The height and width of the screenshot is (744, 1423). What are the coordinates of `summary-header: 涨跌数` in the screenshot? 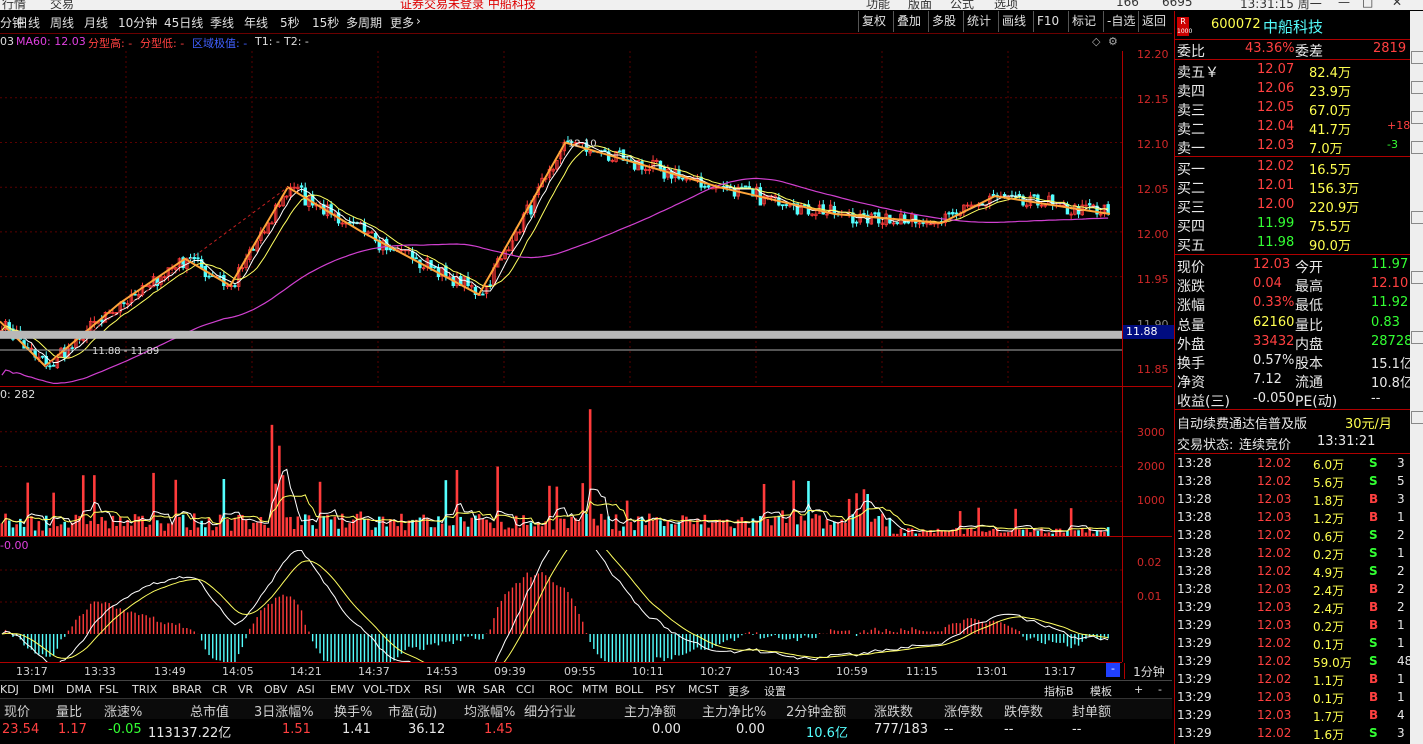 It's located at (893, 710).